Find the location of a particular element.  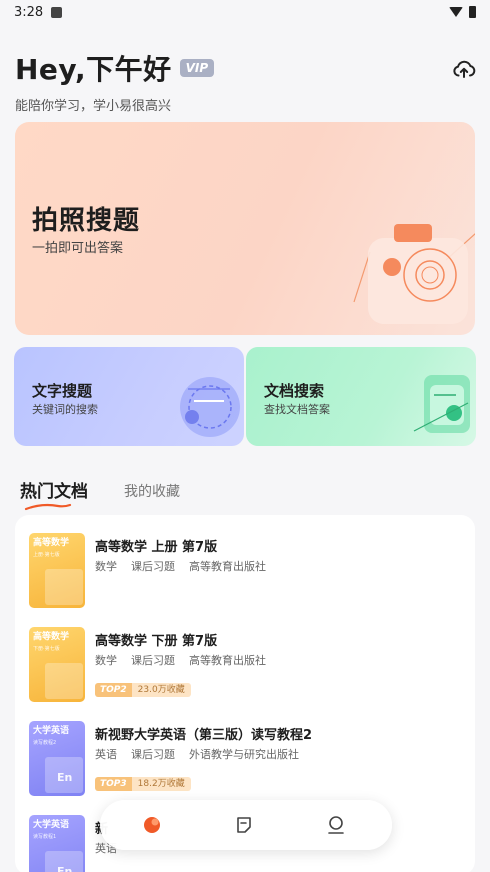

rank-badge: TOP2 23.0万收藏 is located at coordinates (143, 690).